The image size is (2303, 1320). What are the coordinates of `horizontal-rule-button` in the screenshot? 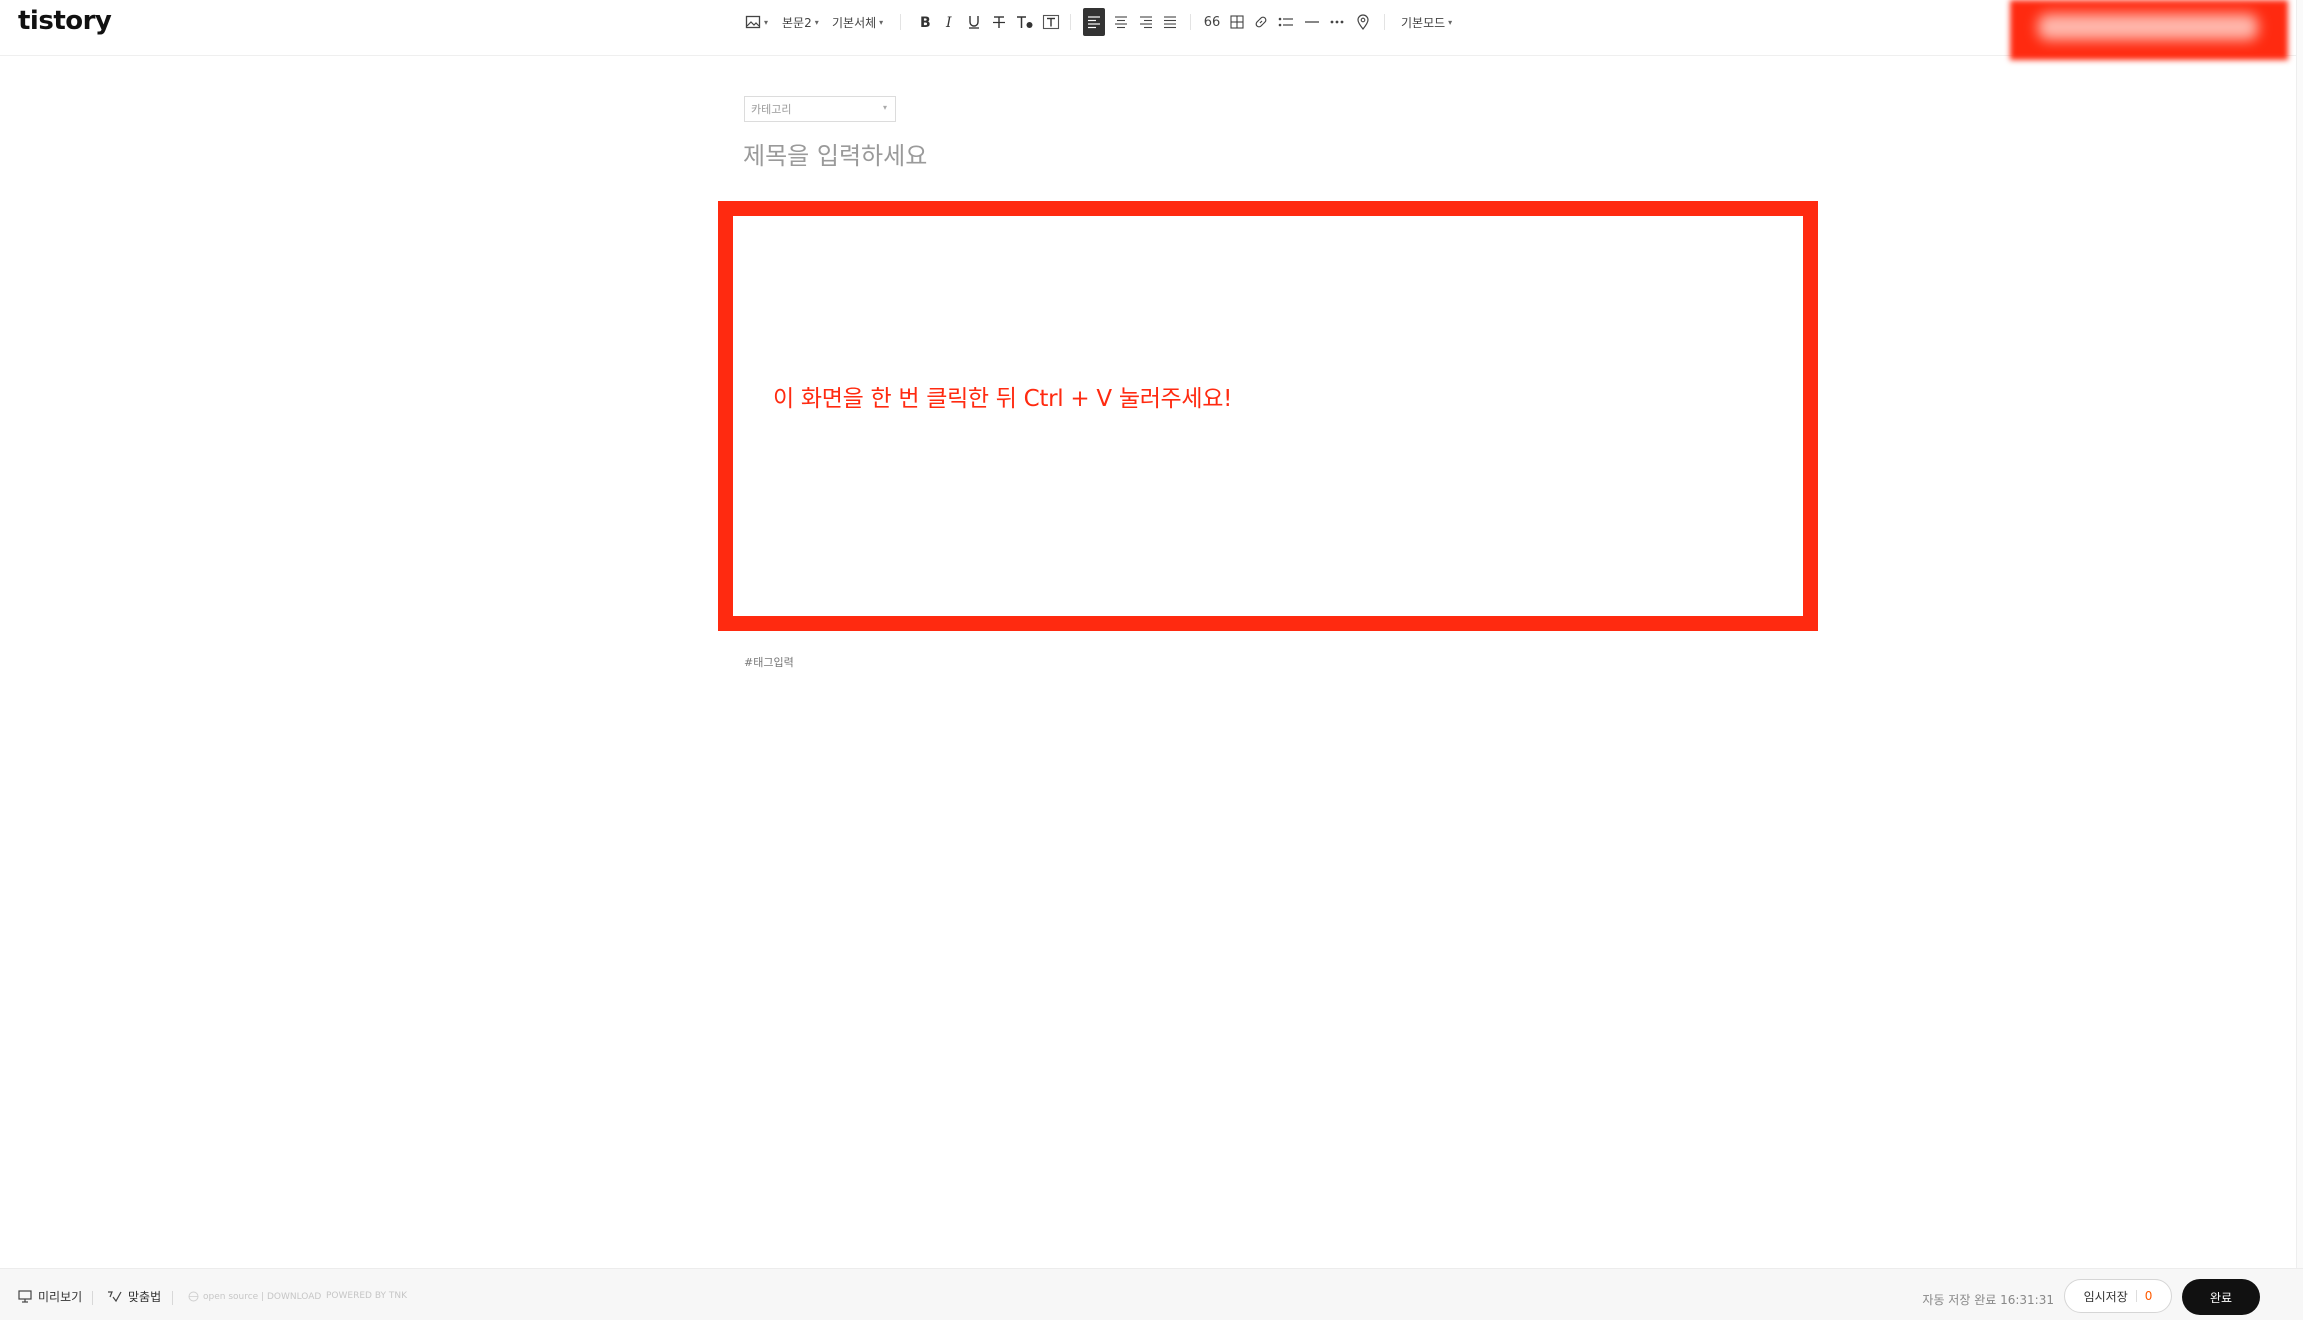 It's located at (1312, 22).